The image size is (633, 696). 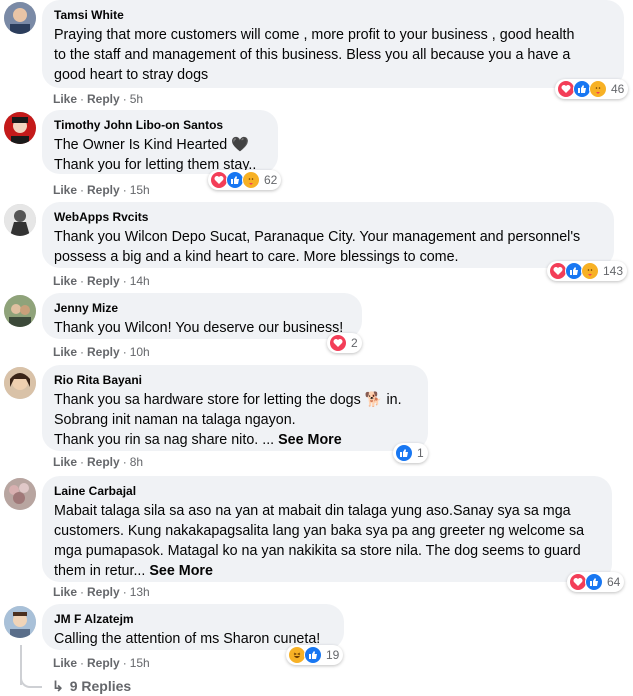 I want to click on reaction-count: 19, so click(x=333, y=655).